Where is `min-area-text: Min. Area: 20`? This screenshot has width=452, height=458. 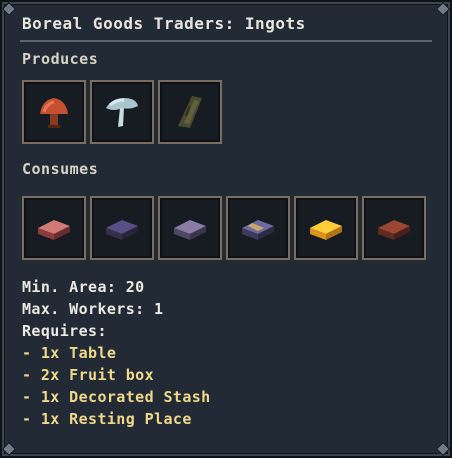 min-area-text: Min. Area: 20 is located at coordinates (83, 287).